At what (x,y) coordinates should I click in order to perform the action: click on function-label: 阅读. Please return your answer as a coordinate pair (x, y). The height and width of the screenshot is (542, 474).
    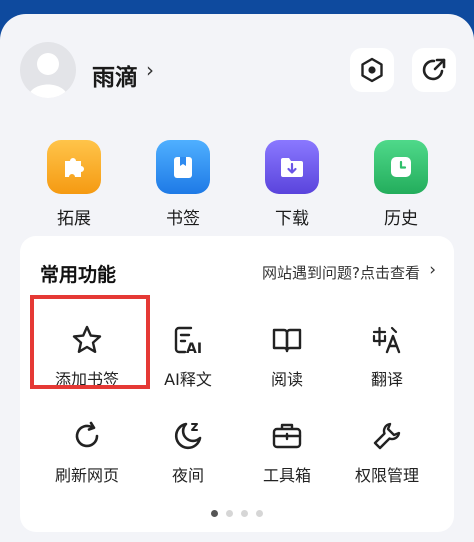
    Looking at the image, I should click on (286, 379).